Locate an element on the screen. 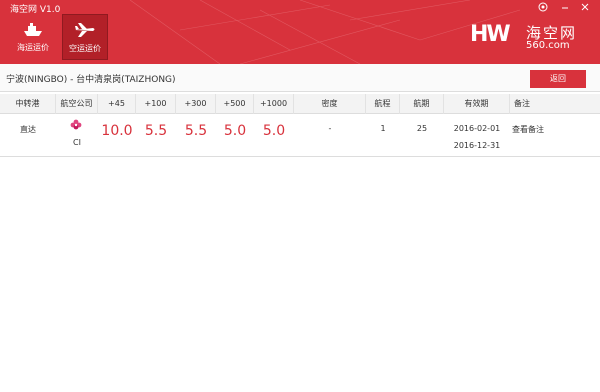 The image size is (600, 392). close-icon is located at coordinates (585, 8).